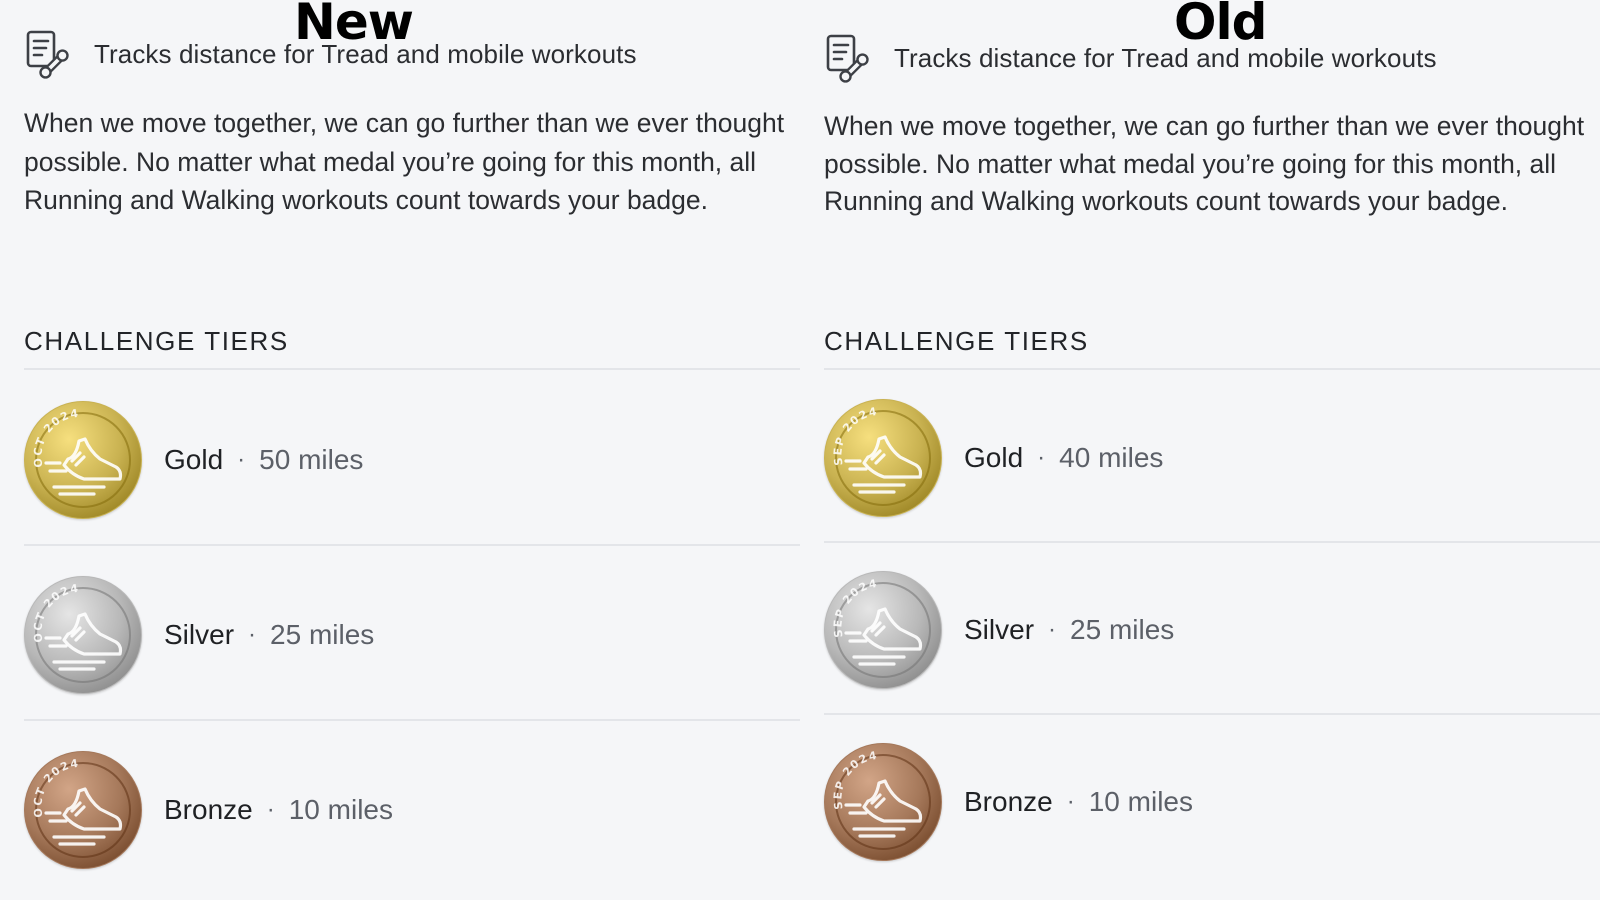 The height and width of the screenshot is (900, 1600). I want to click on tier-row-silver: OCT 2024 Silver · 25 miles, so click(199, 635).